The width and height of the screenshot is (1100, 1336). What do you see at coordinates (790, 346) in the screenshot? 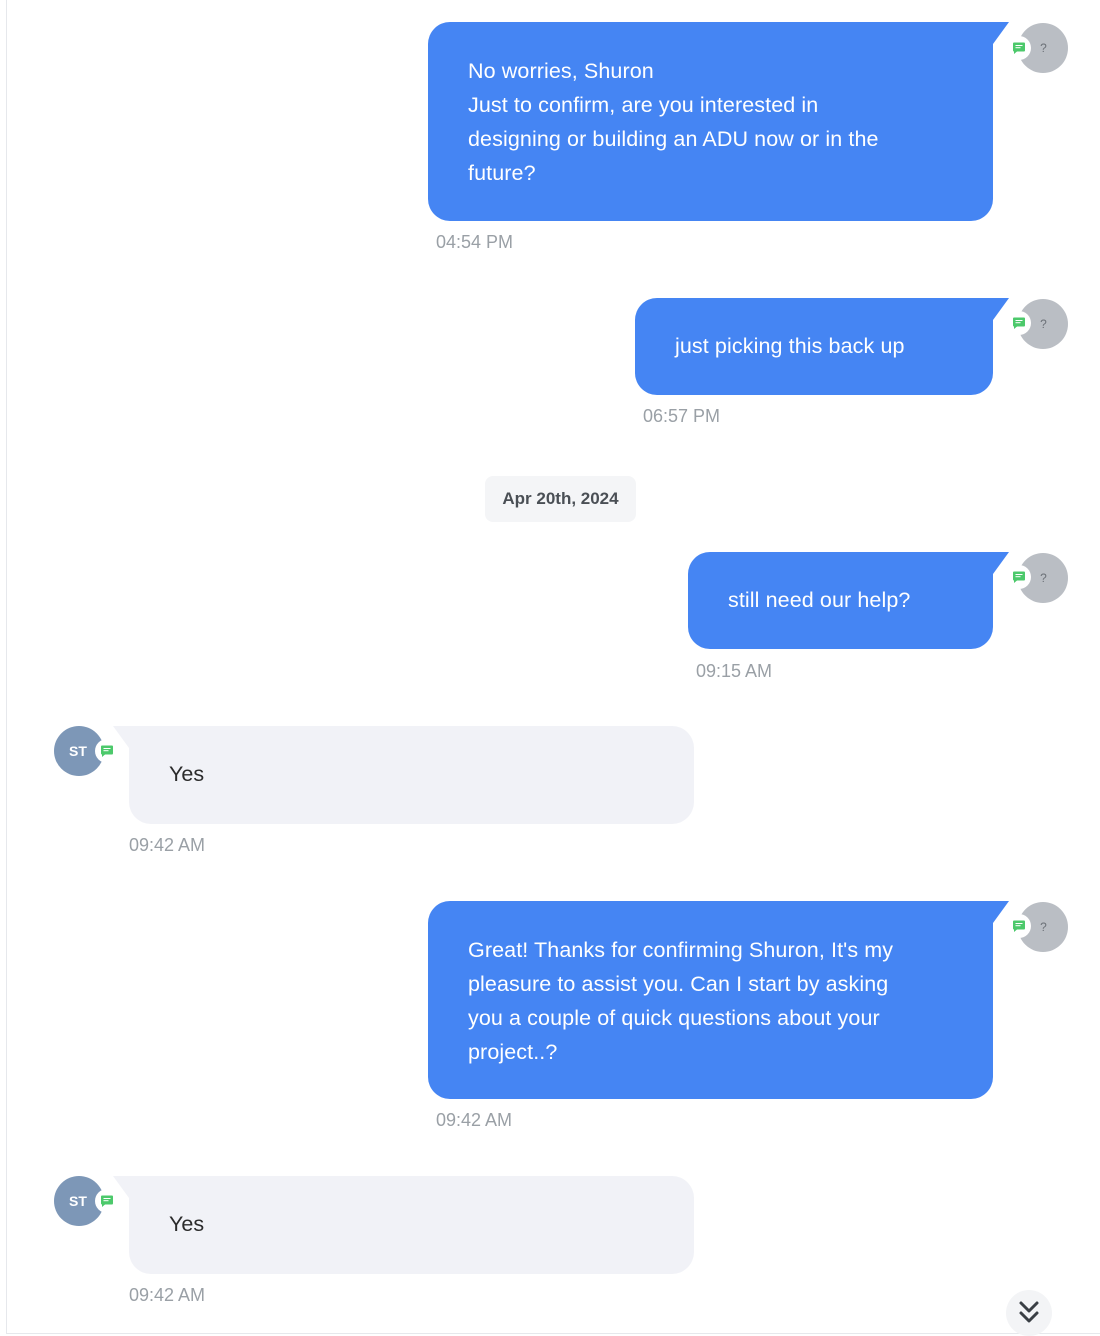
I see `message-text: just picking this back up` at bounding box center [790, 346].